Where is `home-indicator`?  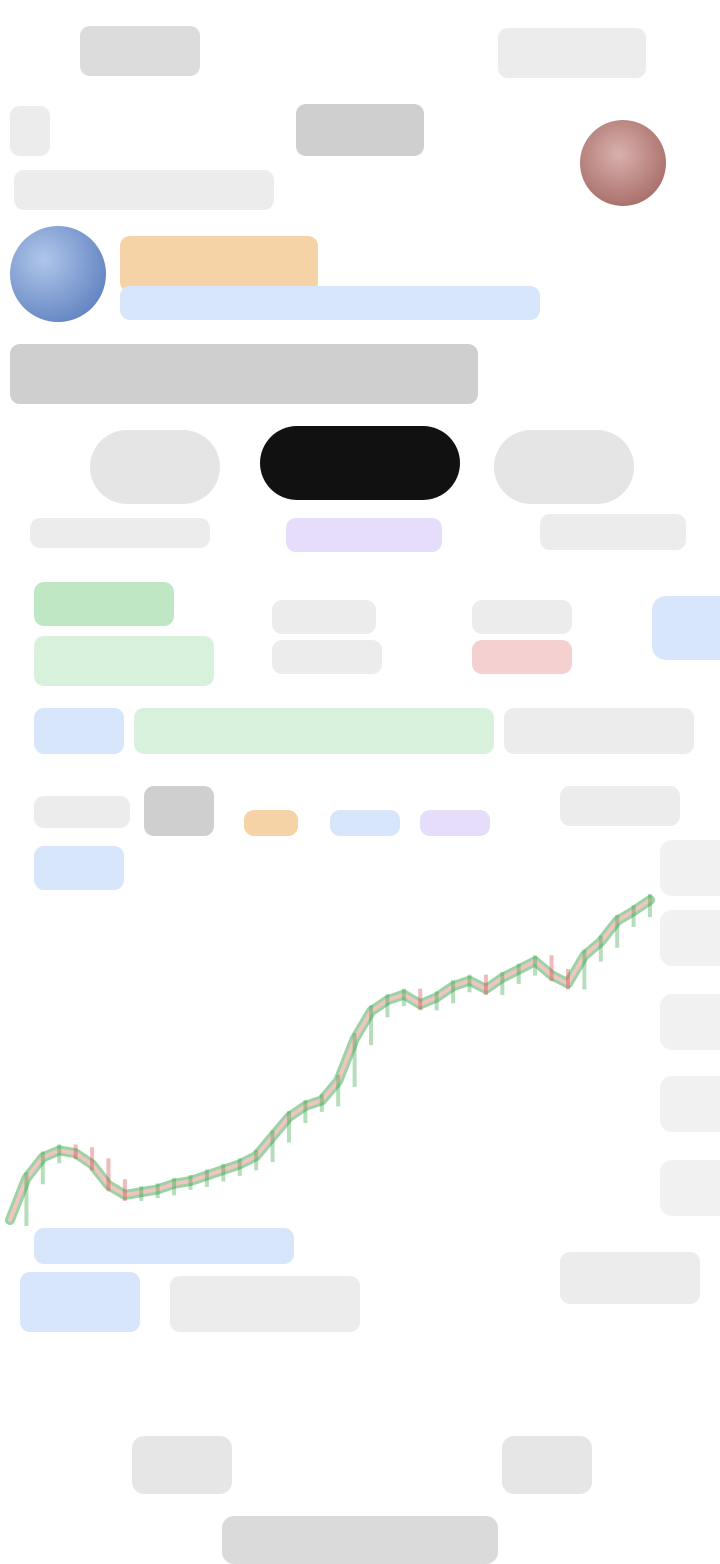 home-indicator is located at coordinates (360, 1540).